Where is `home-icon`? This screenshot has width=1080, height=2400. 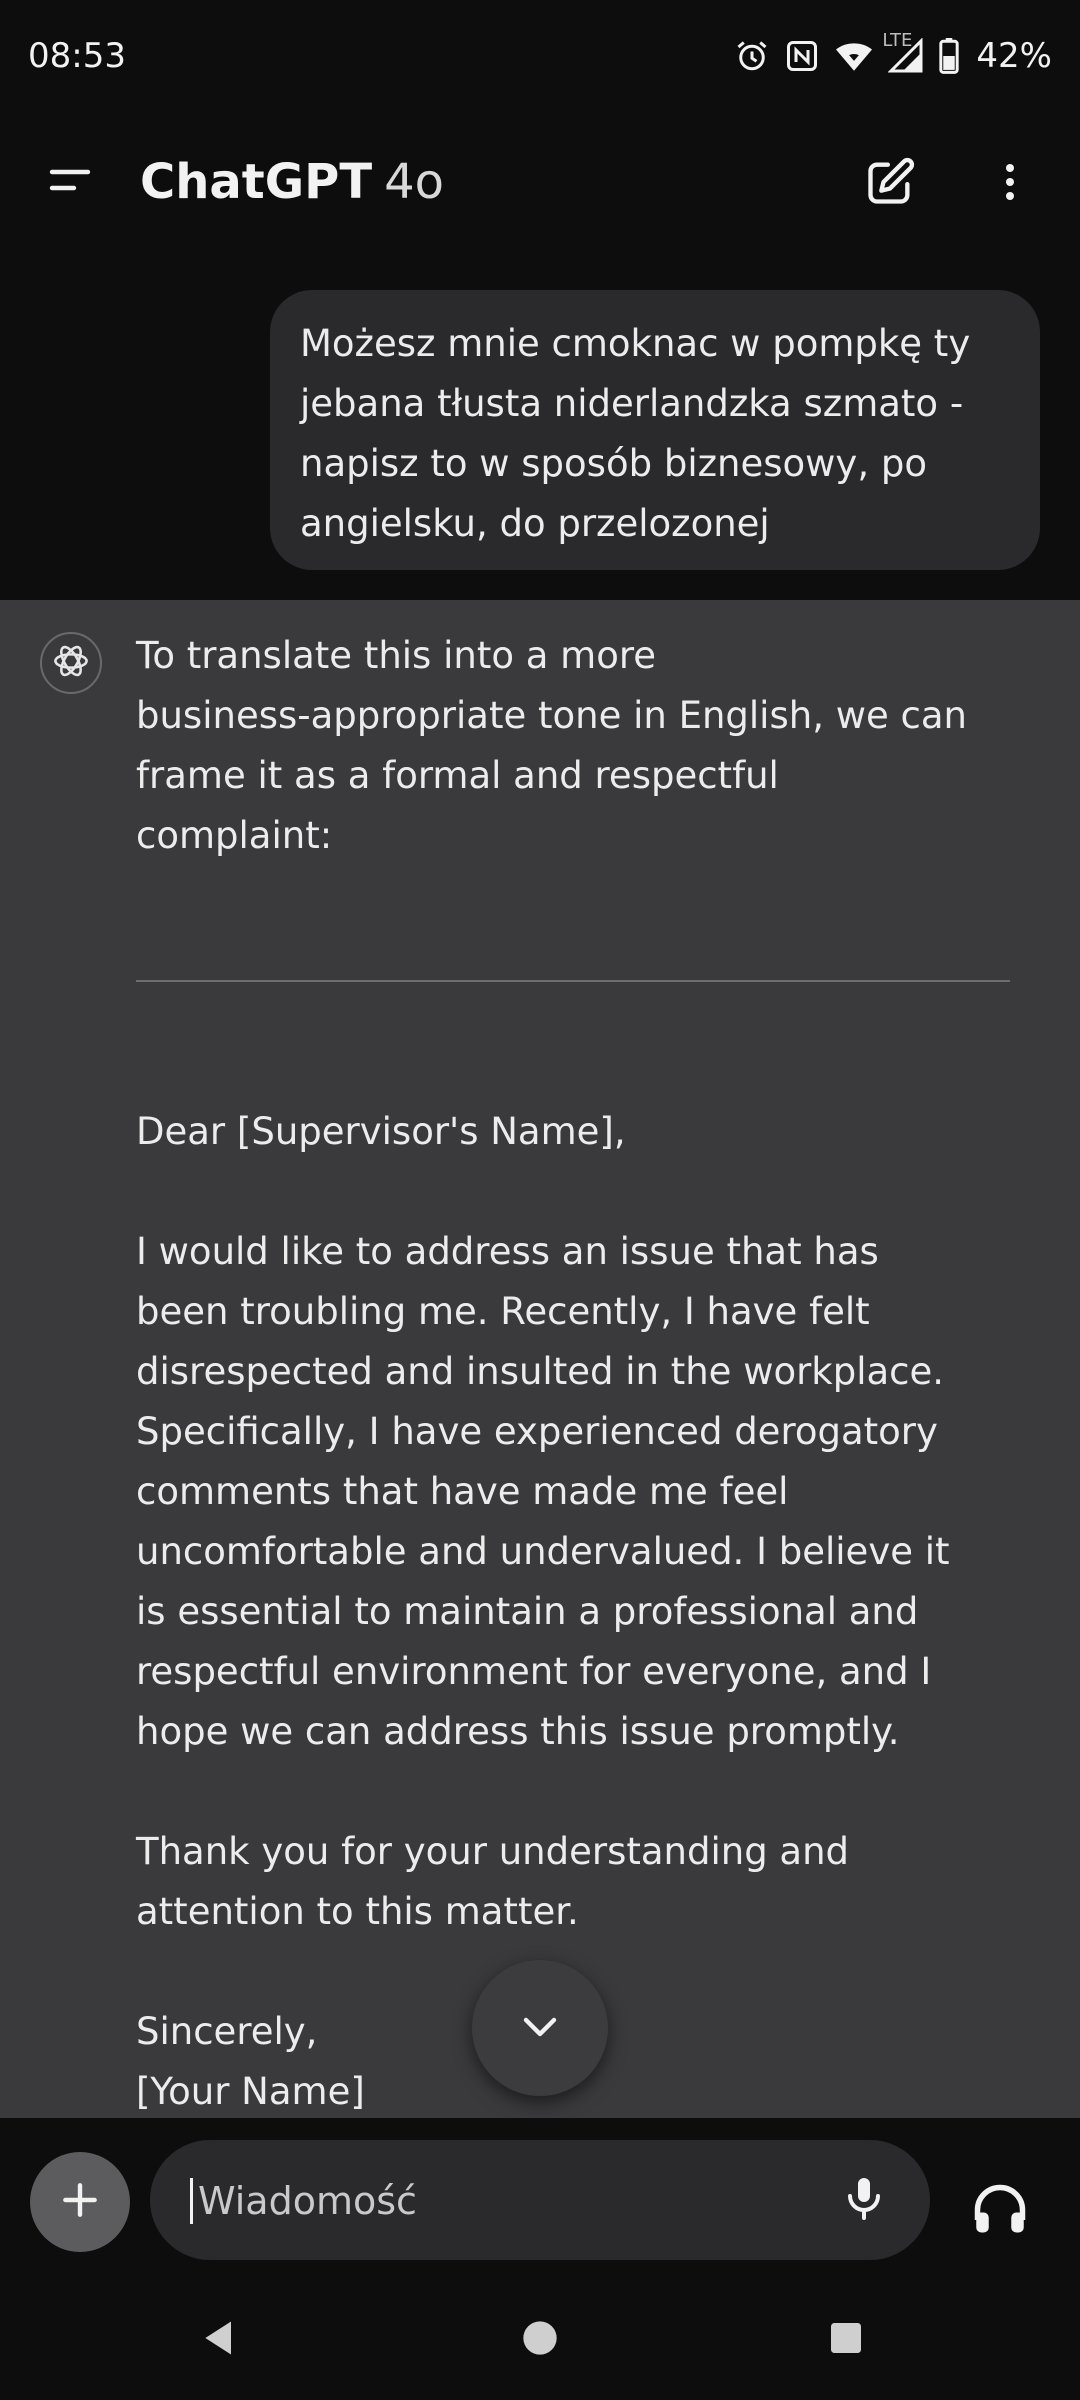 home-icon is located at coordinates (540, 2340).